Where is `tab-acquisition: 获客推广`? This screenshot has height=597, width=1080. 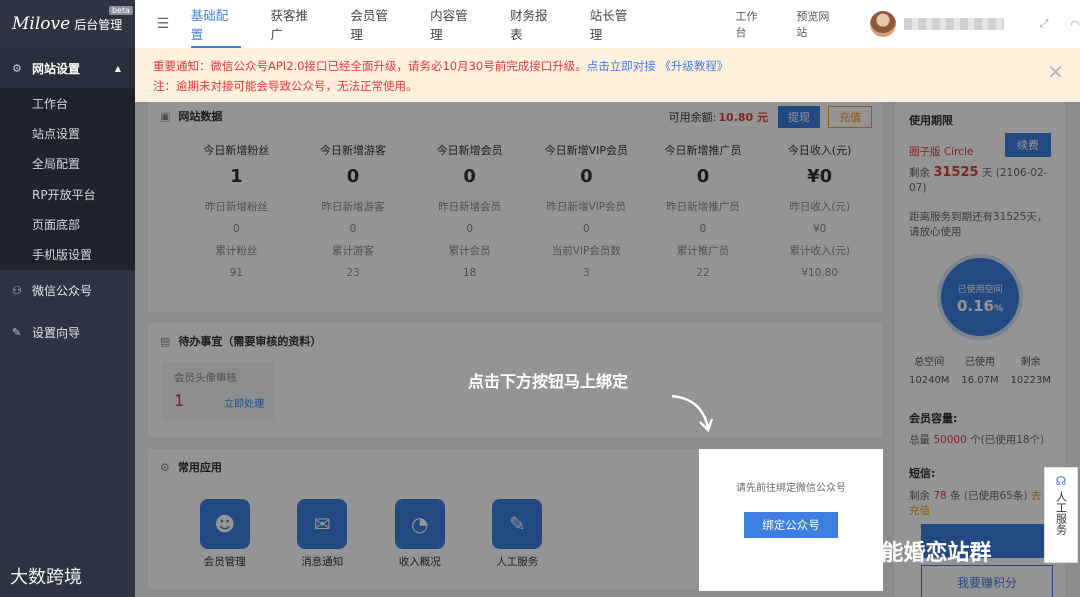
tab-acquisition: 获客推广 is located at coordinates (296, 24).